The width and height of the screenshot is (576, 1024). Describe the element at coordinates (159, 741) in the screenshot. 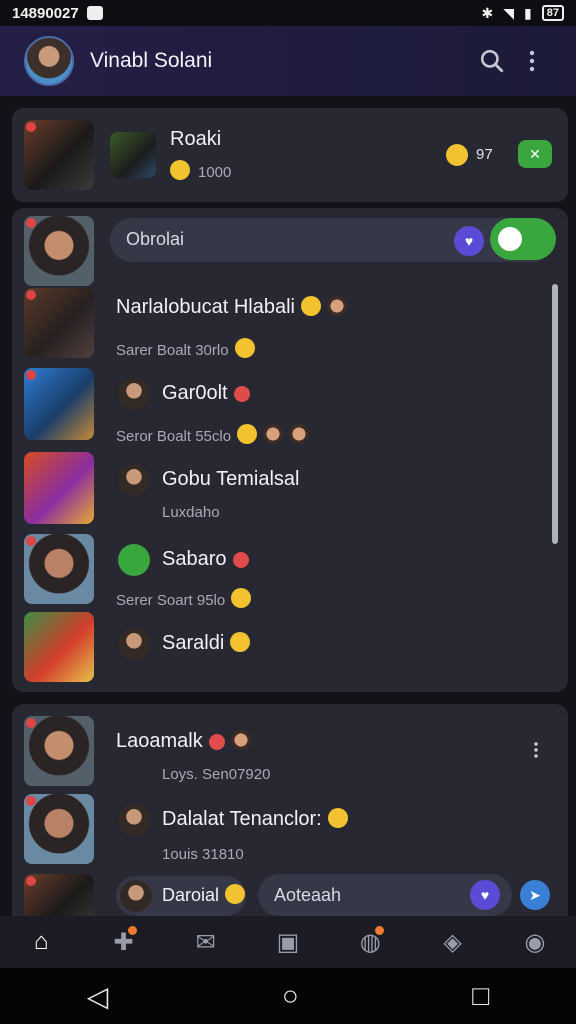

I see `chat-title-text: Laoamalk` at that location.